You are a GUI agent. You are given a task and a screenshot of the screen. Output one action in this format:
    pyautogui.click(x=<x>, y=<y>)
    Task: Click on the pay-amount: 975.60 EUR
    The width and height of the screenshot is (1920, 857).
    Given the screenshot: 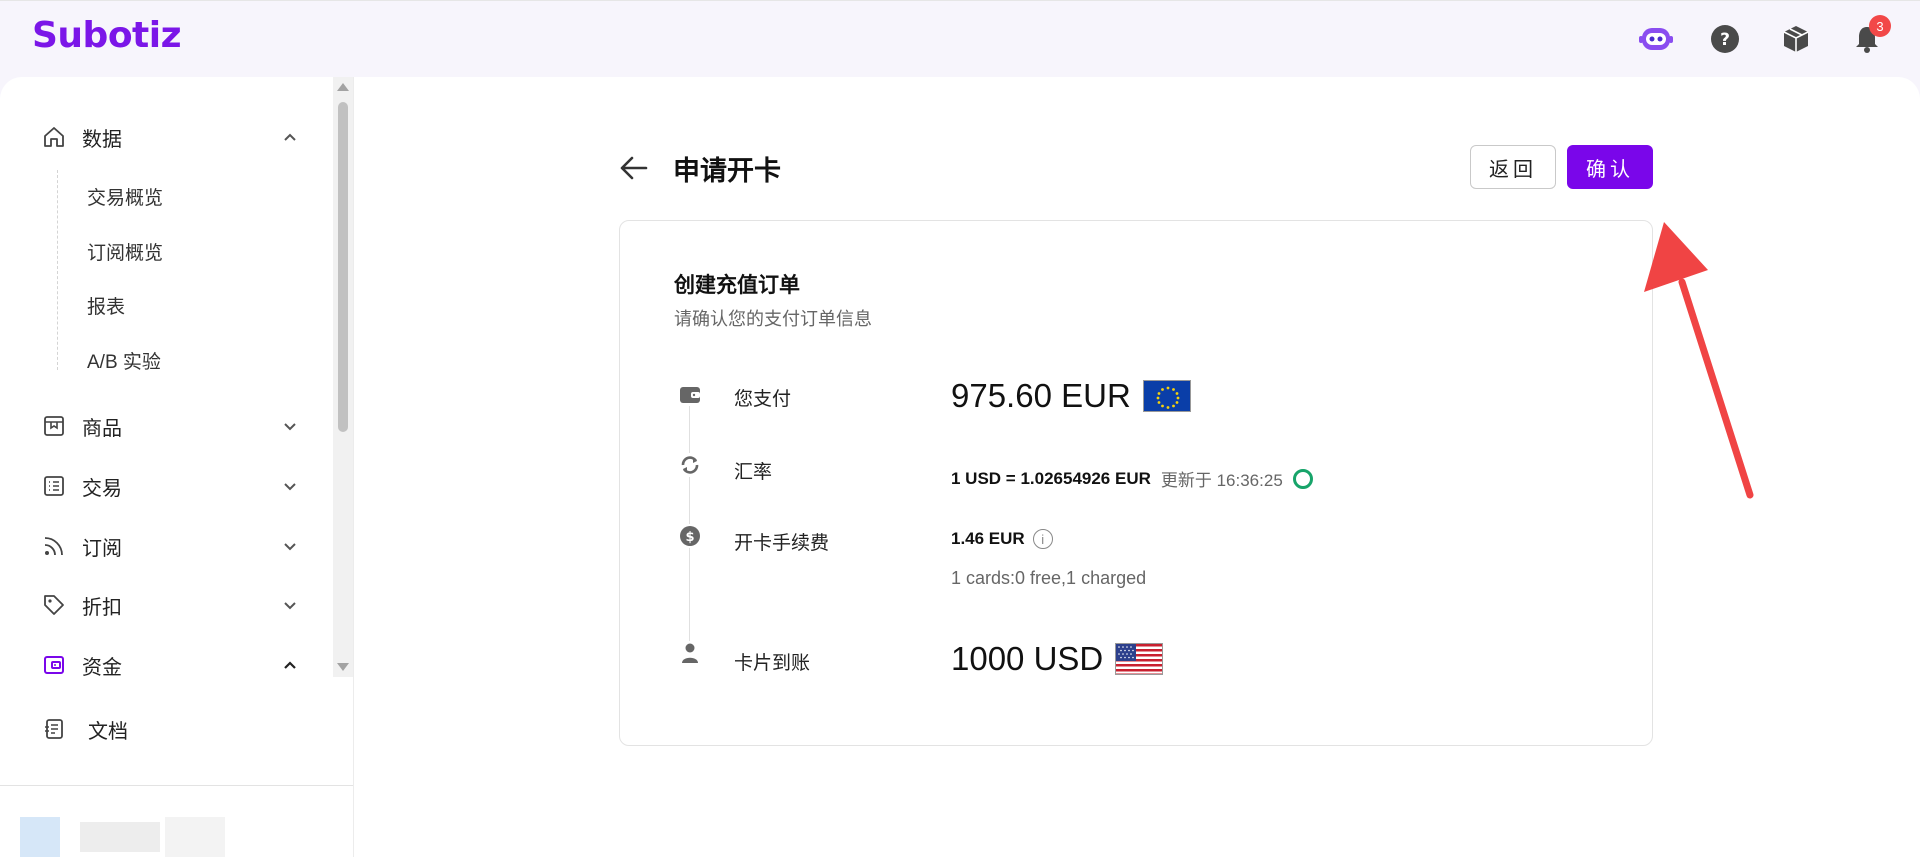 What is the action you would take?
    pyautogui.click(x=1071, y=396)
    